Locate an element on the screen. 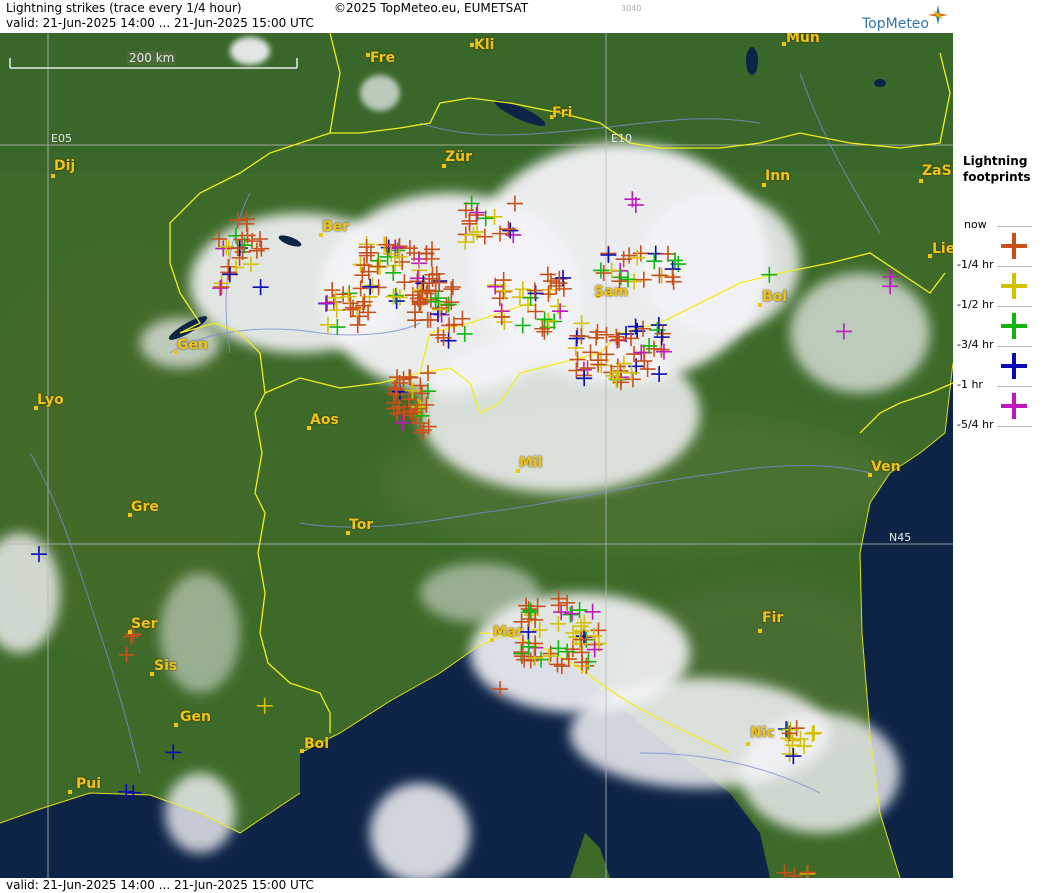  city-label: Fre is located at coordinates (383, 58).